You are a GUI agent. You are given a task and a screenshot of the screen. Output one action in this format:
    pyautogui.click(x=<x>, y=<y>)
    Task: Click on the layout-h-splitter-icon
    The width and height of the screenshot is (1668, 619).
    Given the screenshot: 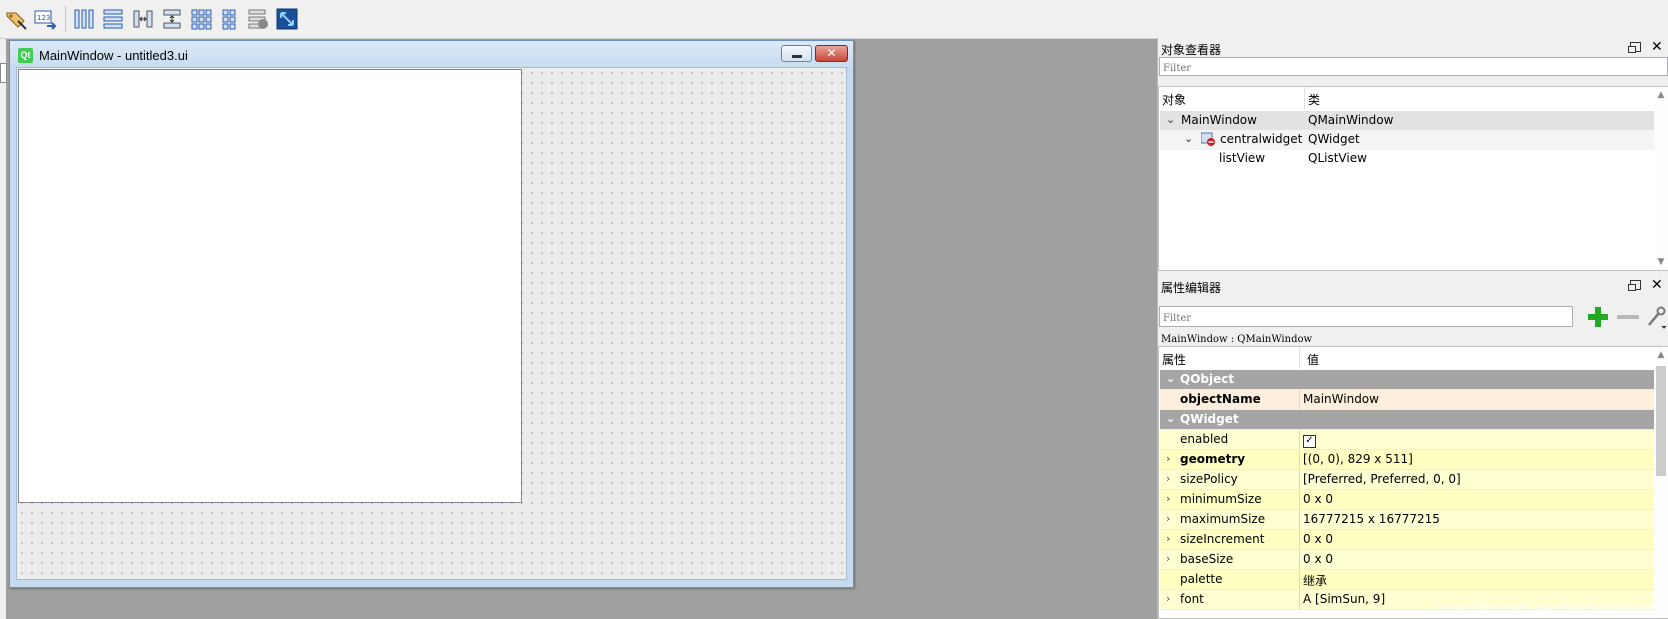 What is the action you would take?
    pyautogui.click(x=143, y=19)
    